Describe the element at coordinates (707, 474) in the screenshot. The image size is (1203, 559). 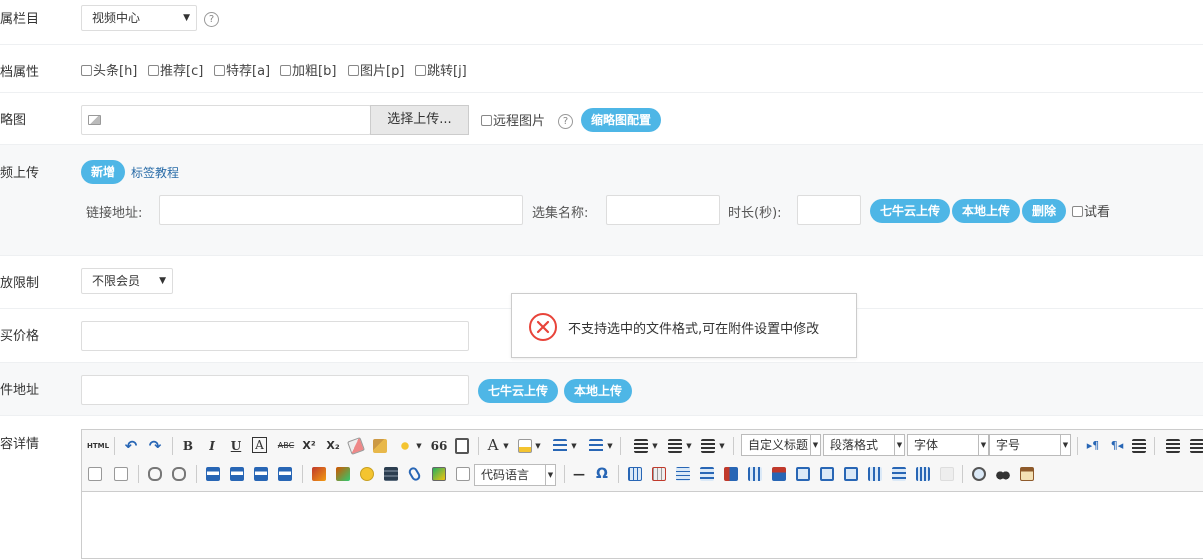
I see `insert-row-icon` at that location.